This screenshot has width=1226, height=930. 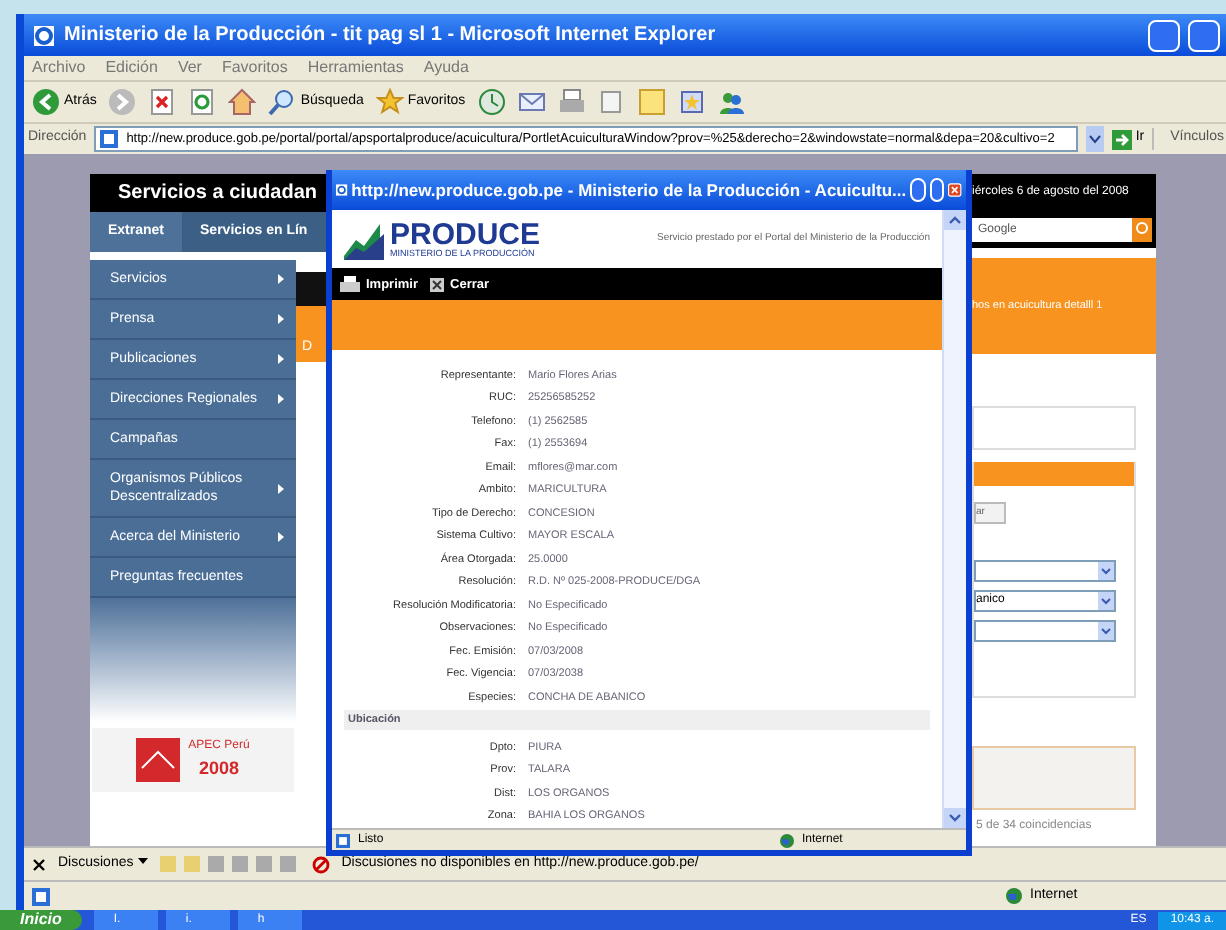 I want to click on content-header, so click(x=311, y=289).